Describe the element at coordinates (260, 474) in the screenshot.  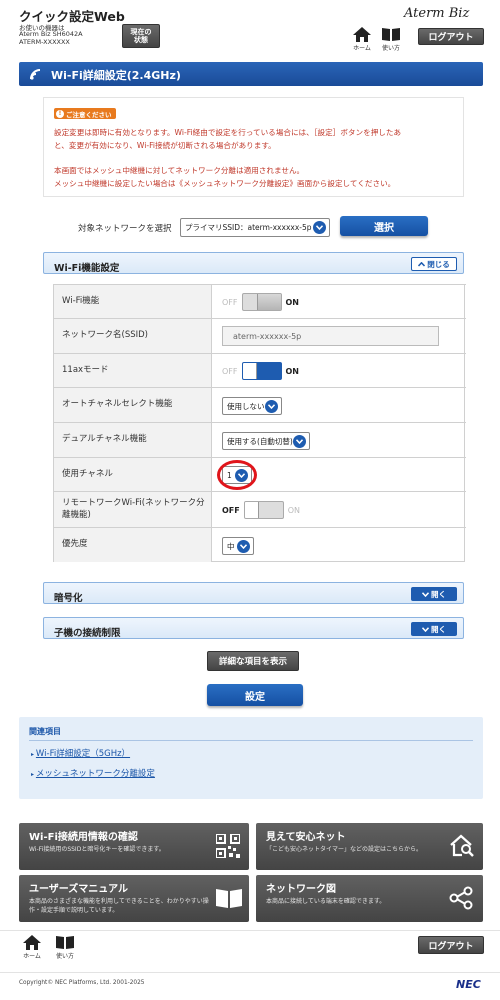
I see `row-channel: 使用チャネル 1` at that location.